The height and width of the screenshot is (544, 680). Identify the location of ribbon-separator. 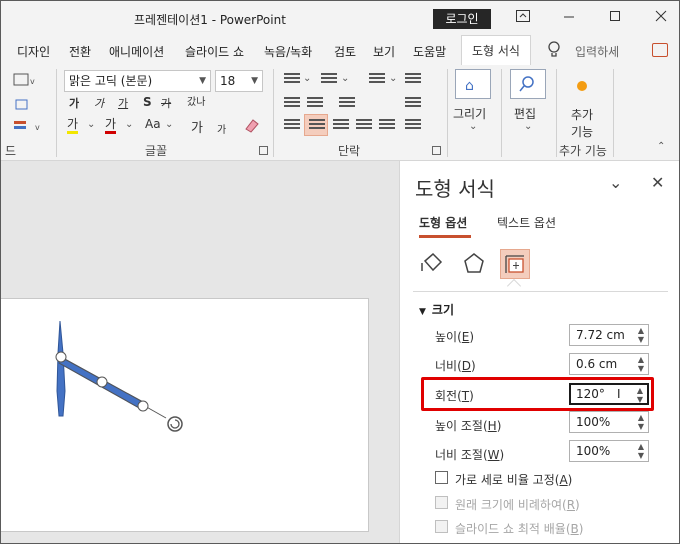
(273, 113).